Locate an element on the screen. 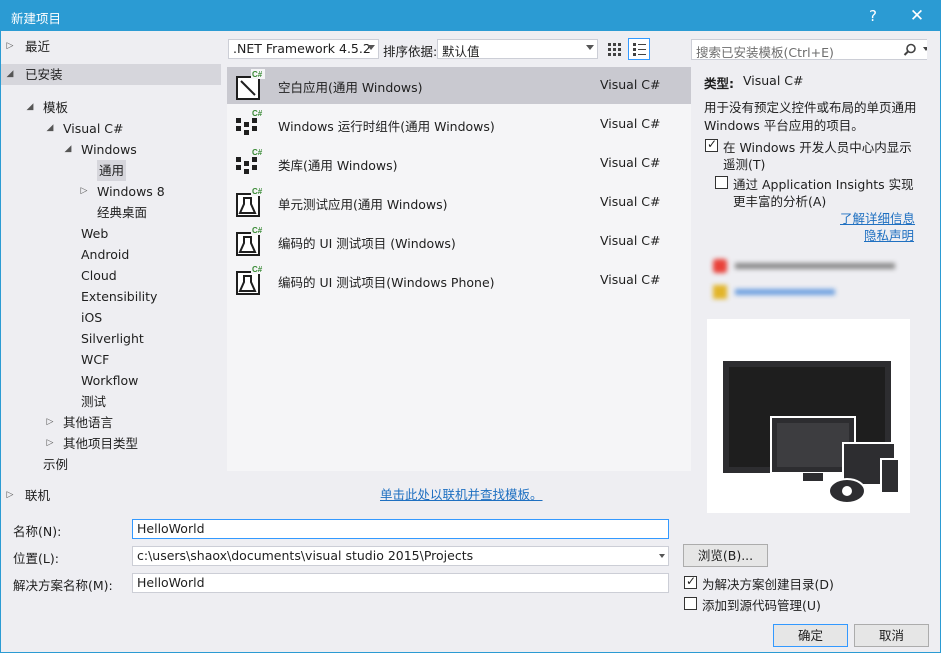  tree-item: 经典桌面 is located at coordinates (111, 212).